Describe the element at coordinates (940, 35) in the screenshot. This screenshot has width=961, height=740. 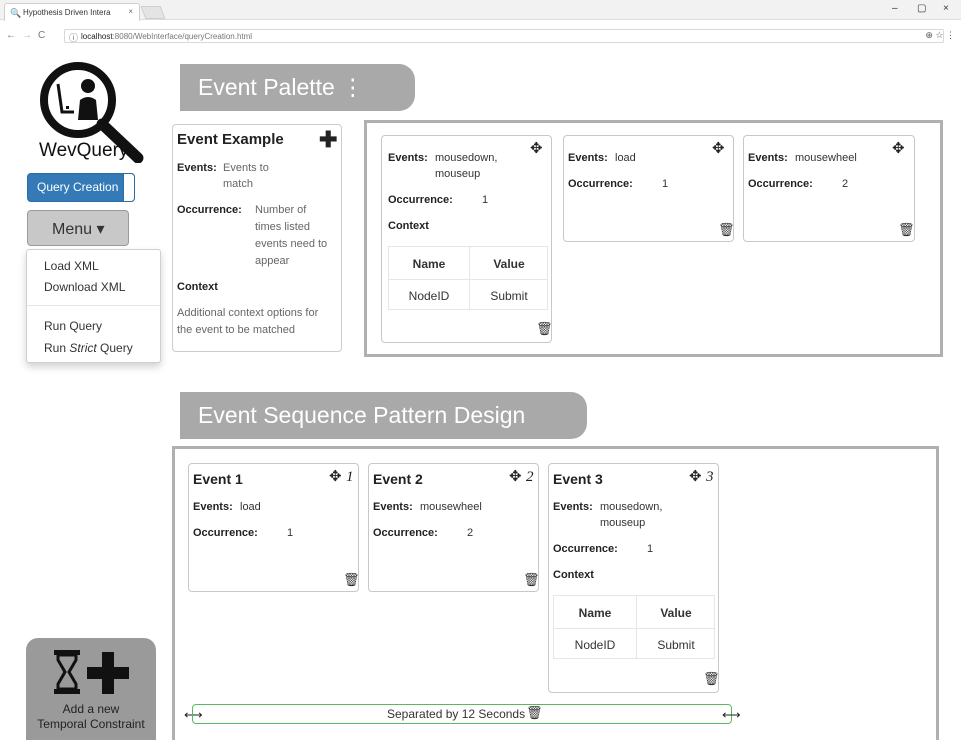
I see `address-bar-icons: ⊕ ☆ ⋮` at that location.